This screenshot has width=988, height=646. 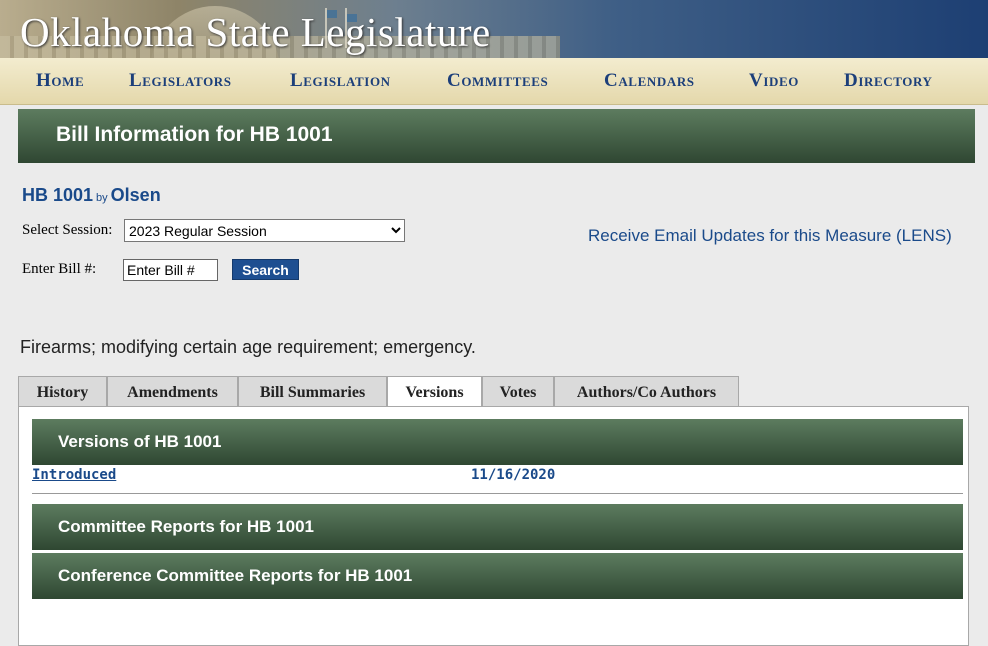 I want to click on versions-section-header: Versions of HB 1001, so click(x=497, y=442).